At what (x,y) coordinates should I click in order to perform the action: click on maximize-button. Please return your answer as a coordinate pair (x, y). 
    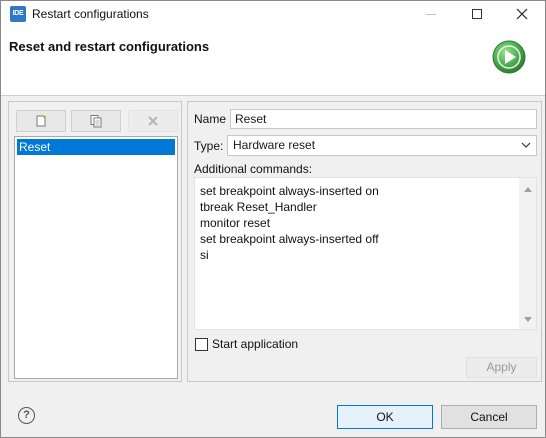
    Looking at the image, I should click on (477, 14).